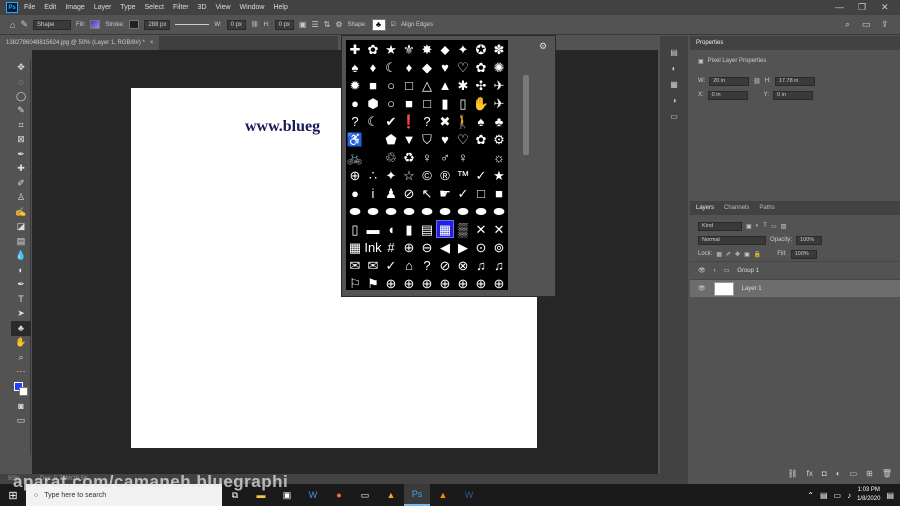 This screenshot has width=900, height=506. What do you see at coordinates (481, 85) in the screenshot?
I see `shape-swatch: ✣` at bounding box center [481, 85].